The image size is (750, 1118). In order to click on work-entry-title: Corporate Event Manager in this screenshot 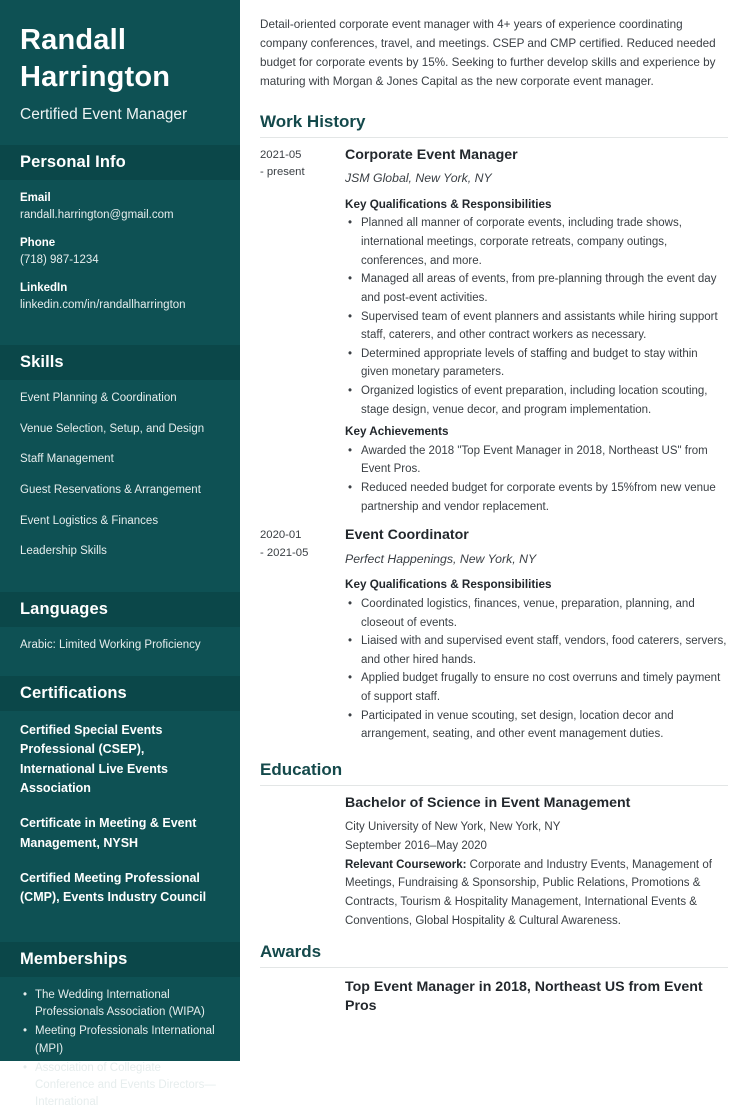, I will do `click(431, 154)`.